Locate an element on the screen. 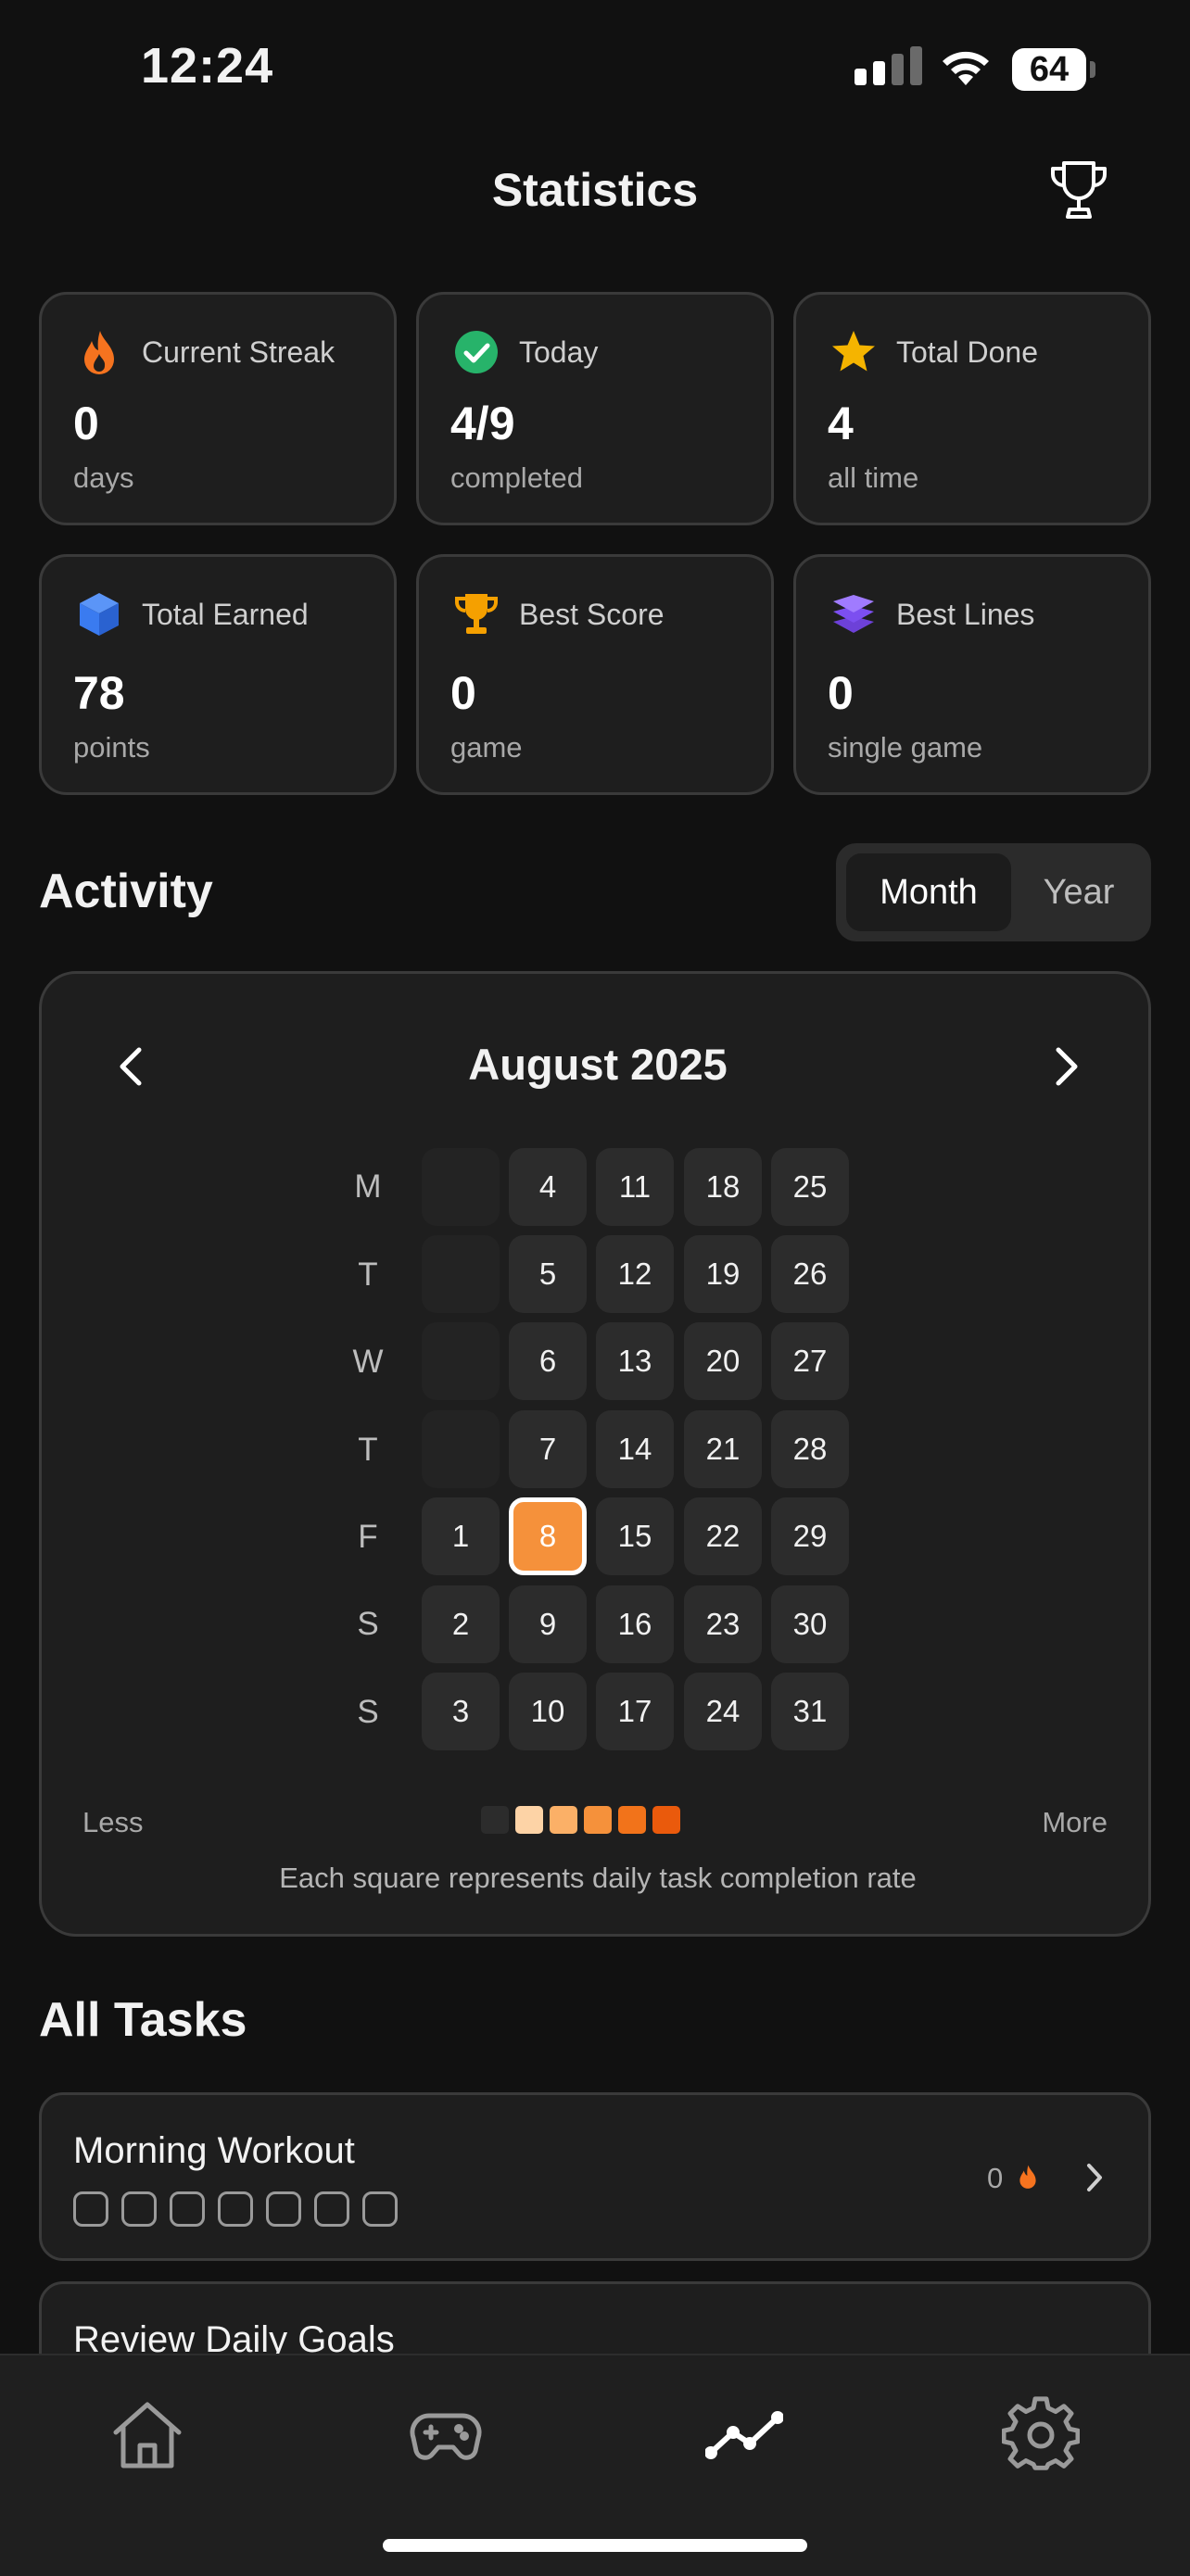 This screenshot has width=1190, height=2576. calendar-day: 2 is located at coordinates (461, 1624).